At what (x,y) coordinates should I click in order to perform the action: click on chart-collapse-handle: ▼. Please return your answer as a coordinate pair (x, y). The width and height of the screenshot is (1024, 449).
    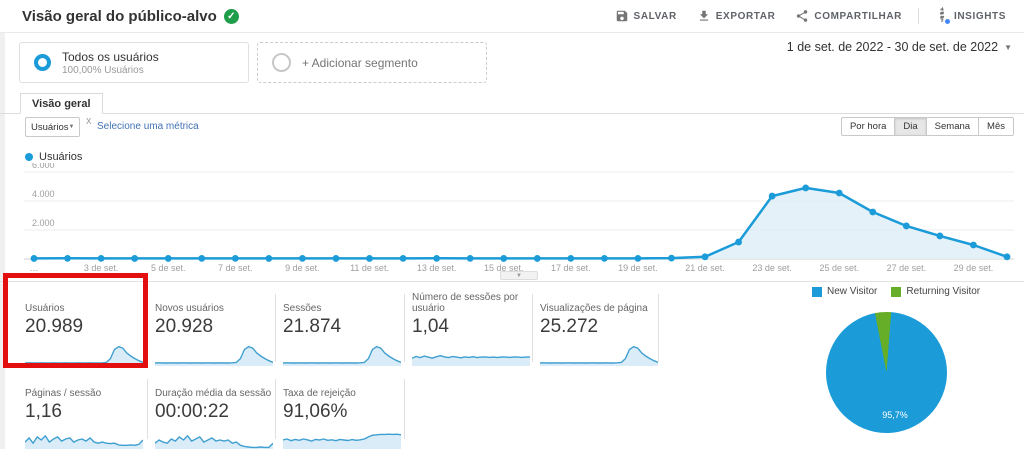
    Looking at the image, I should click on (519, 275).